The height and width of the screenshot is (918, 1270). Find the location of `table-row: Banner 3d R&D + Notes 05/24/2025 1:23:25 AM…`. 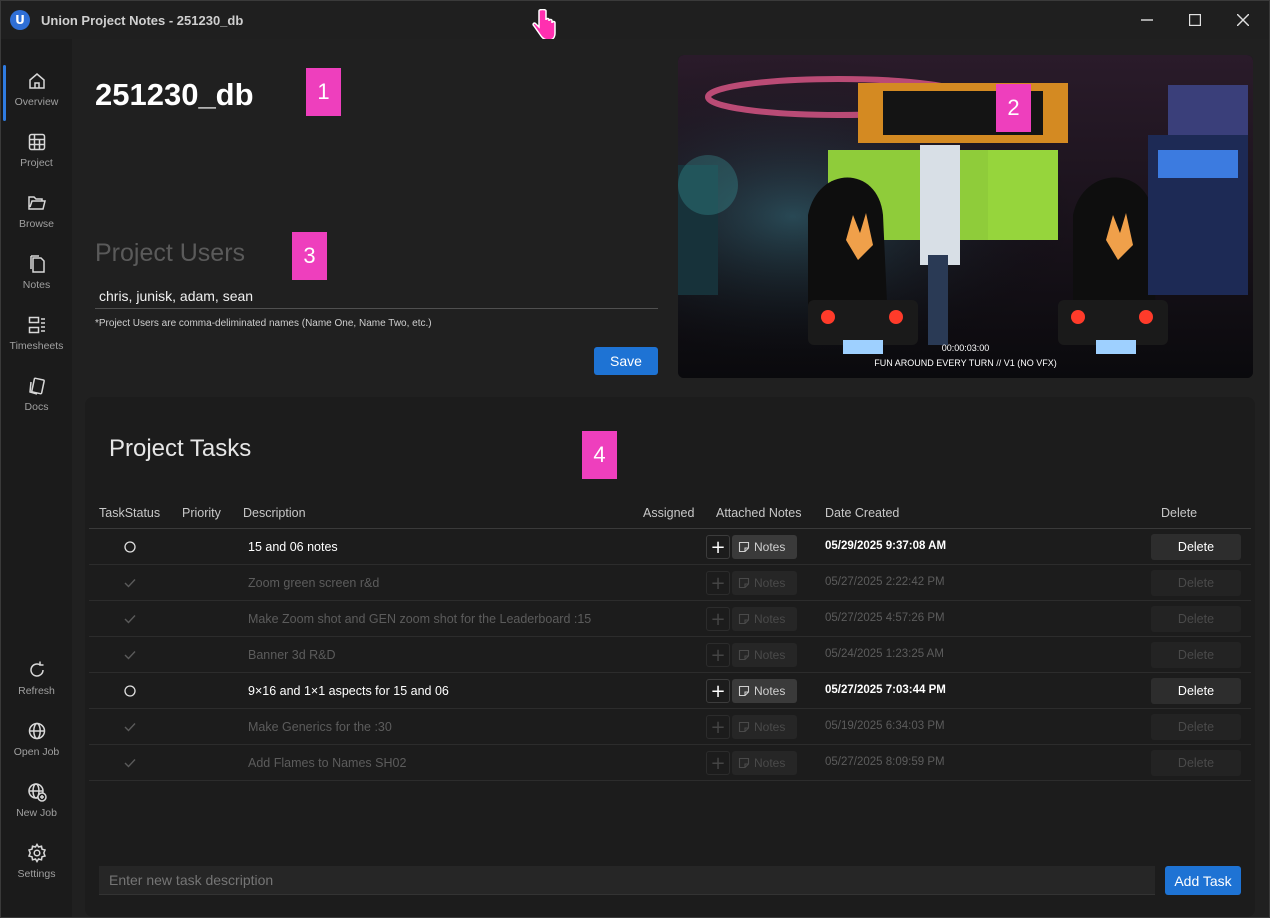

table-row: Banner 3d R&D + Notes 05/24/2025 1:23:25 AM… is located at coordinates (670, 655).